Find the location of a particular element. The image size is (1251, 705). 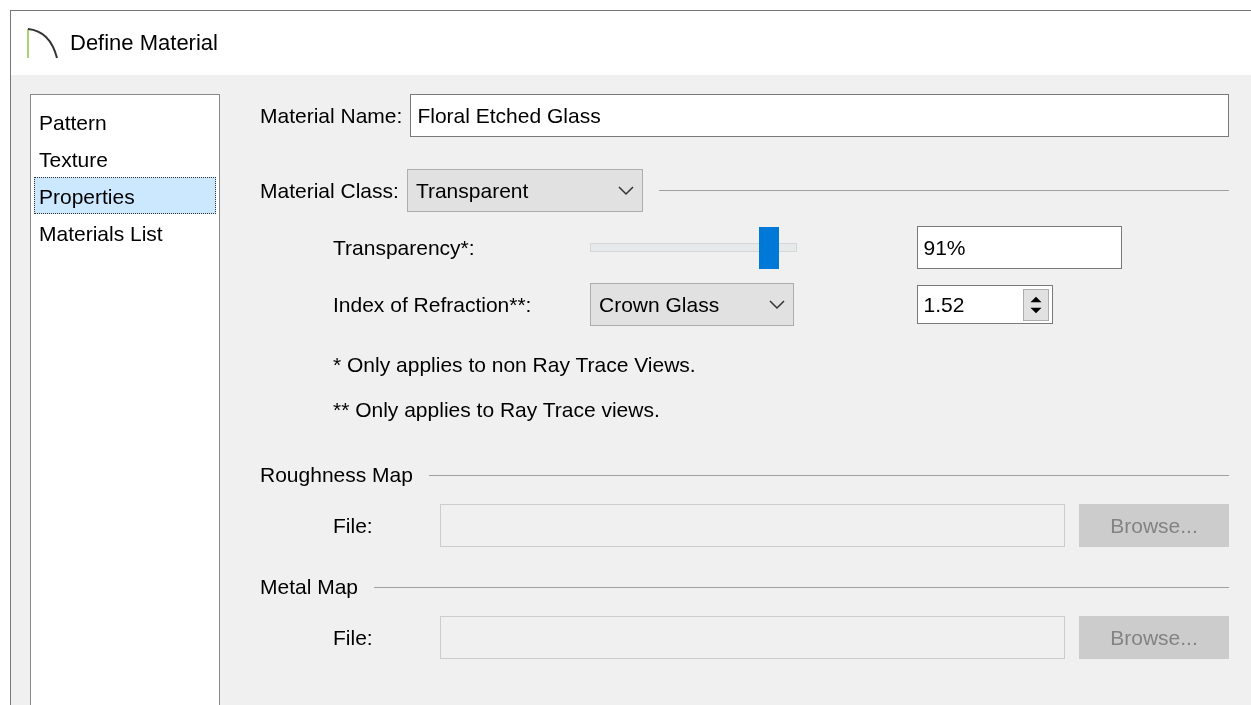

class-dropdown: Transparent is located at coordinates (524, 190).